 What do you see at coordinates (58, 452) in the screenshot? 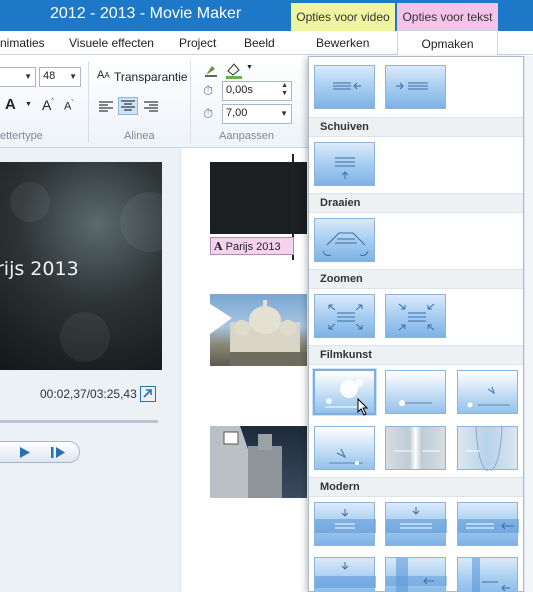
I see `next-frame-icon` at bounding box center [58, 452].